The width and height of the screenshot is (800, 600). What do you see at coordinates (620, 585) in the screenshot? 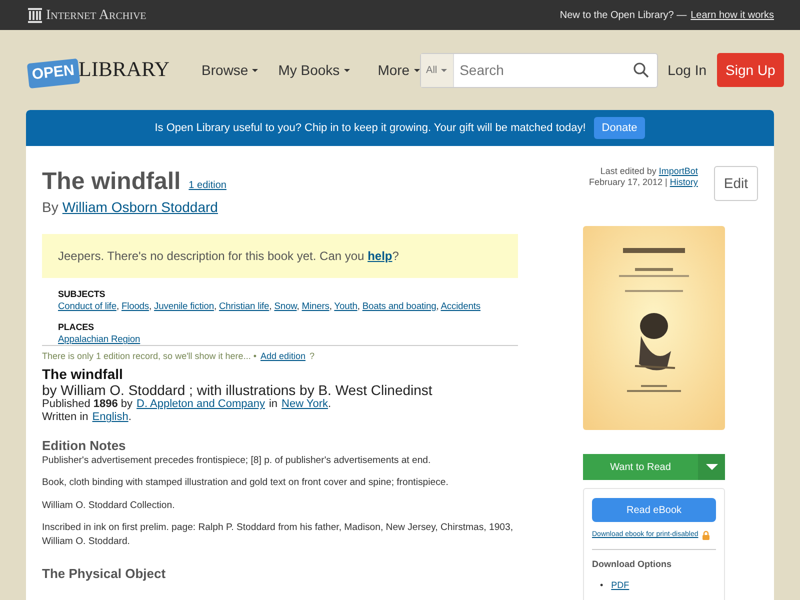
I see `format-link: PDF` at bounding box center [620, 585].